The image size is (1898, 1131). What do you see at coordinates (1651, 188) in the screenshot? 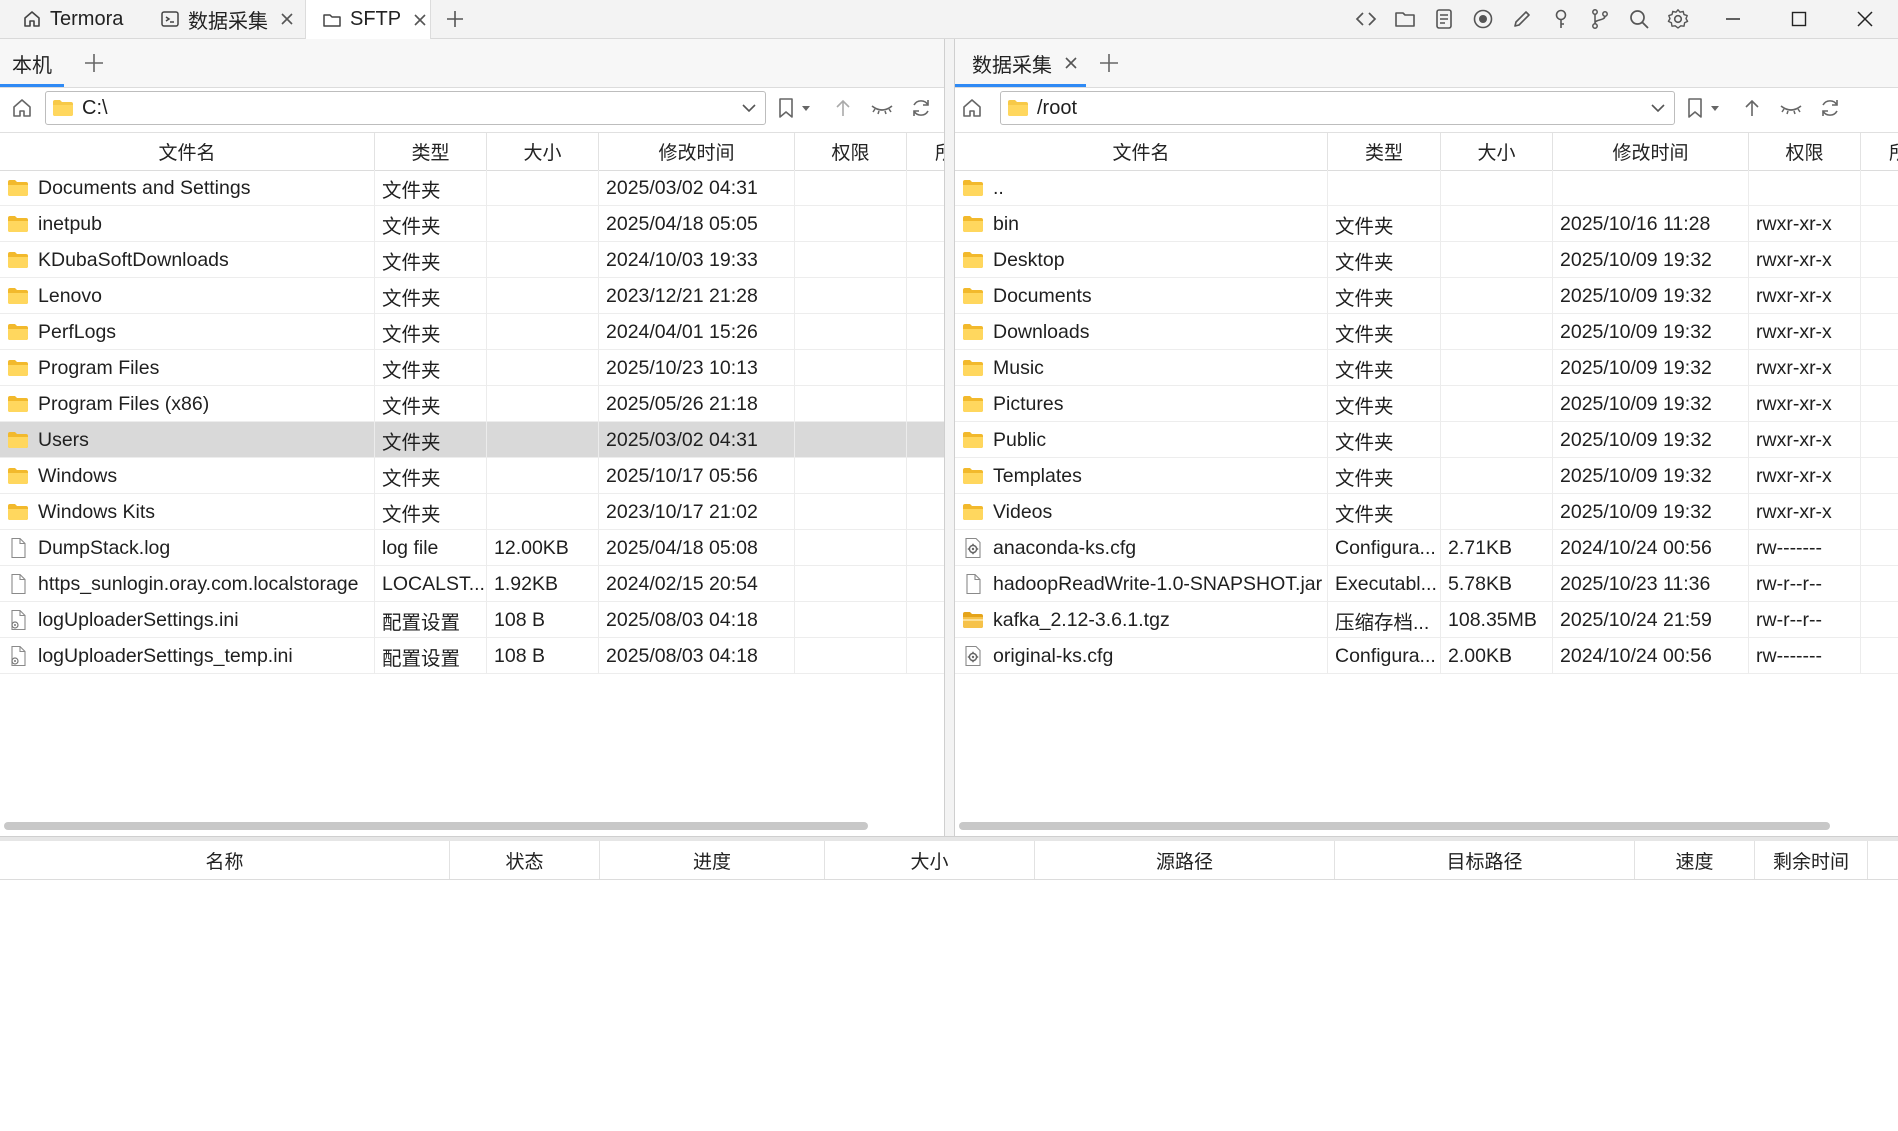
I see `file-mtime` at bounding box center [1651, 188].